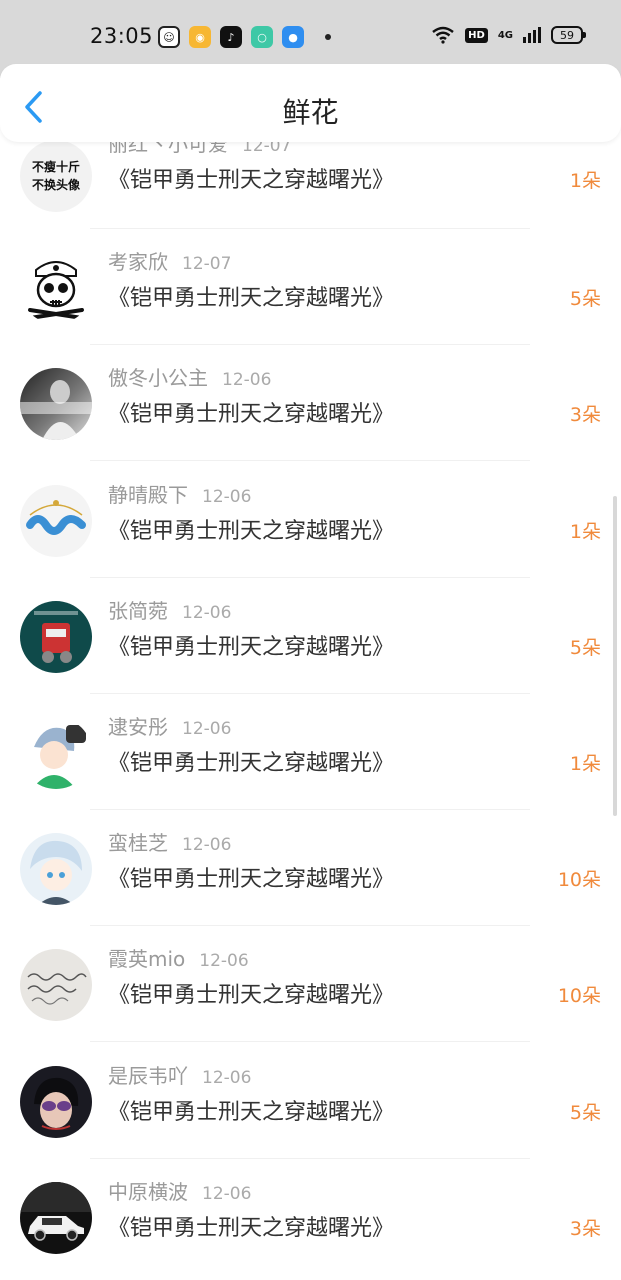  I want to click on user-name: 傲冬小公主, so click(158, 378).